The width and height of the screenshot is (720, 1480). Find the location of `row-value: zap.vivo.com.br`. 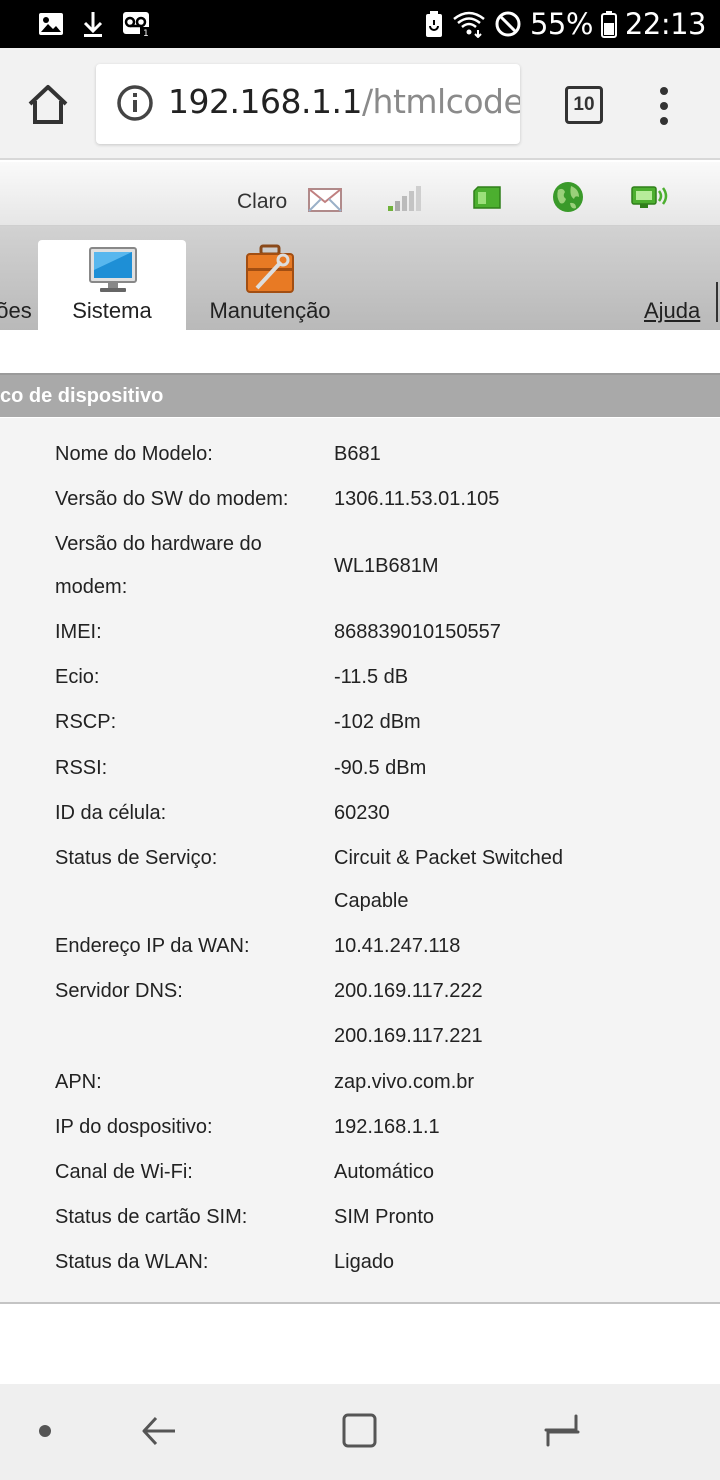

row-value: zap.vivo.com.br is located at coordinates (404, 1082).